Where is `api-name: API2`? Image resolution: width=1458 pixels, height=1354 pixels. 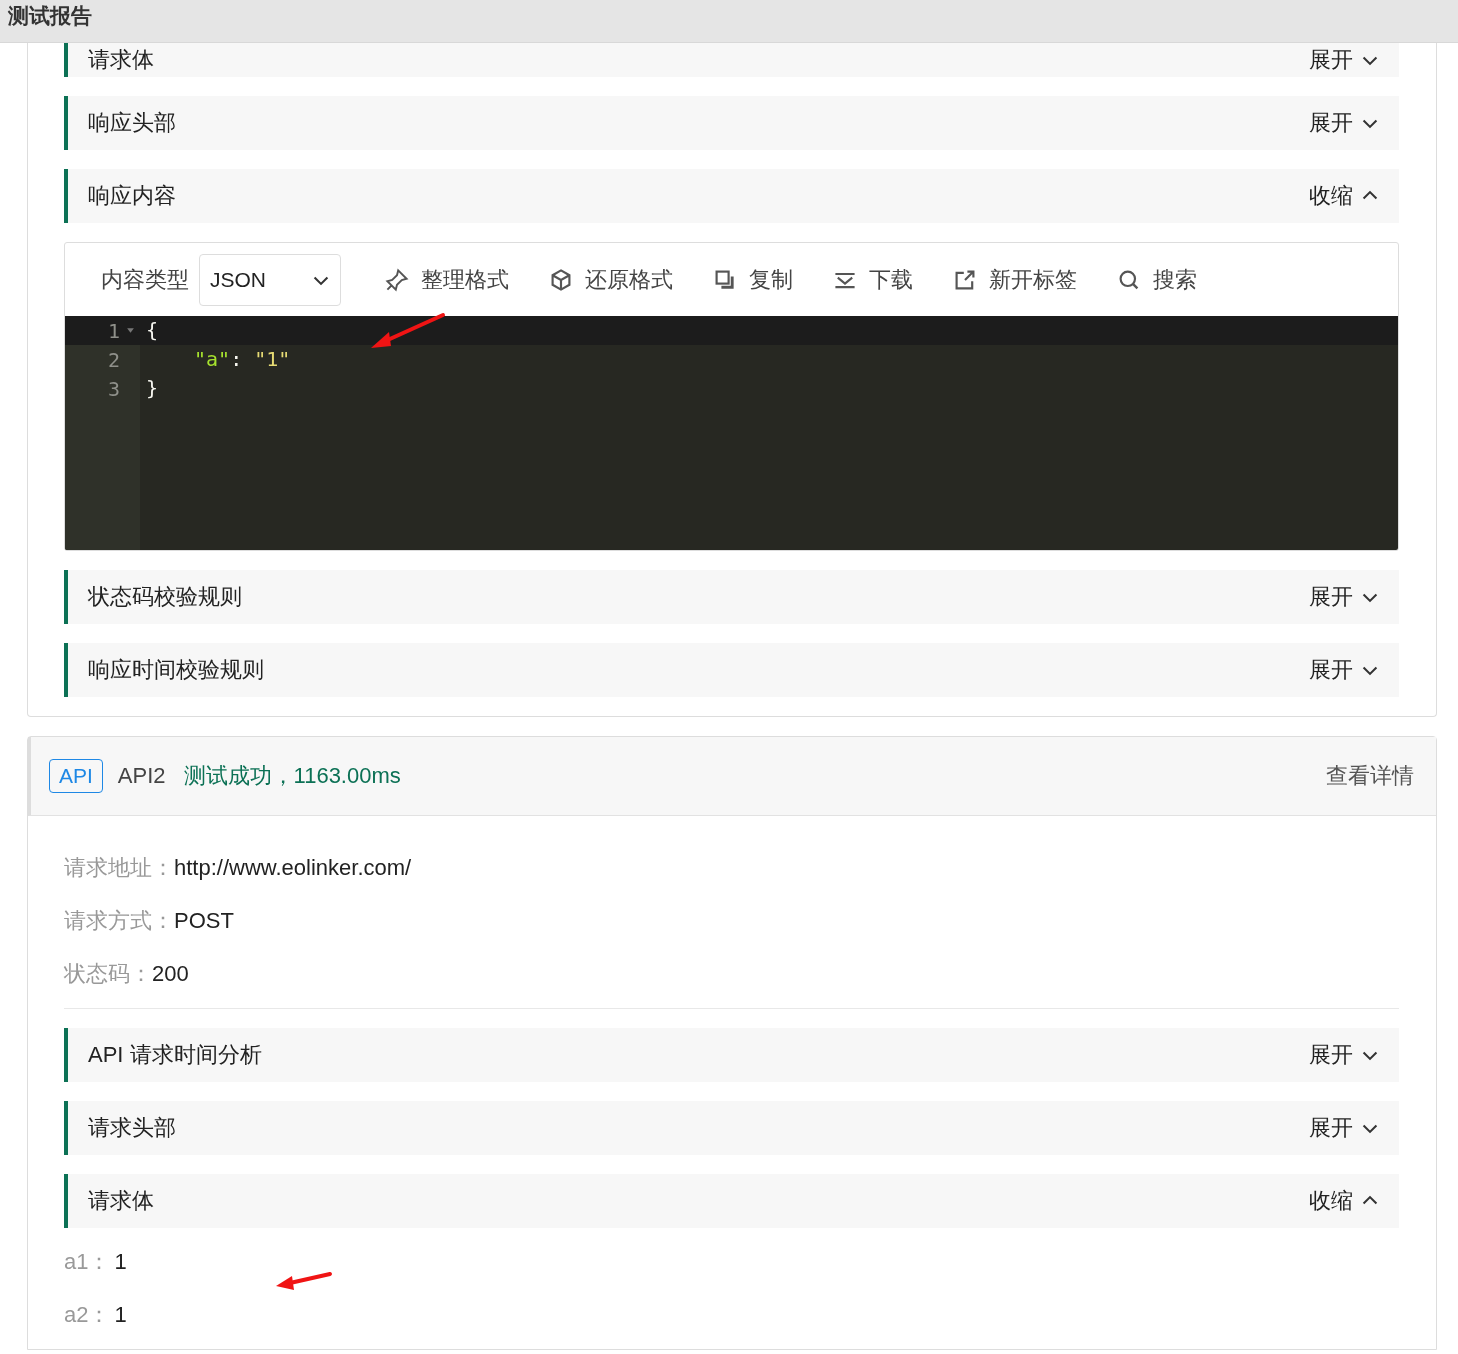 api-name: API2 is located at coordinates (141, 776).